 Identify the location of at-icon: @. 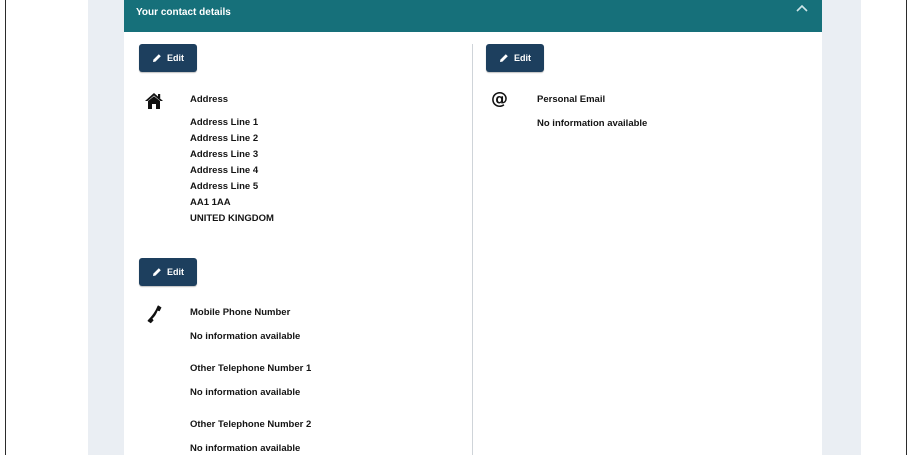
(499, 99).